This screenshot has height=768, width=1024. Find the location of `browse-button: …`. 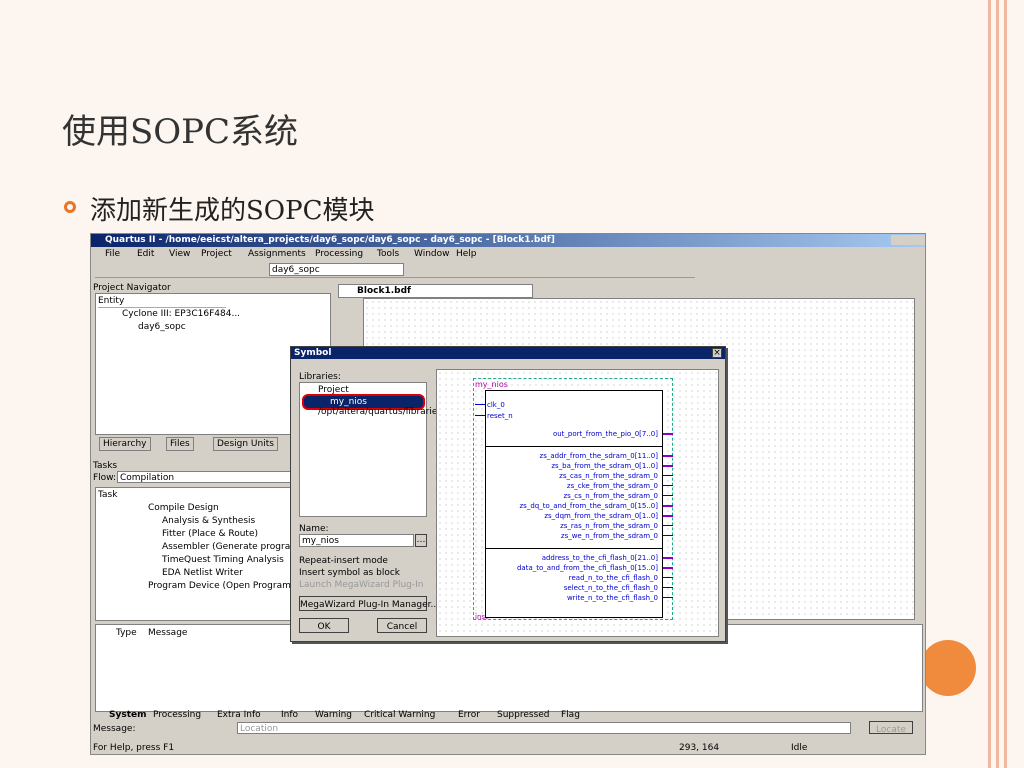

browse-button: … is located at coordinates (421, 540).